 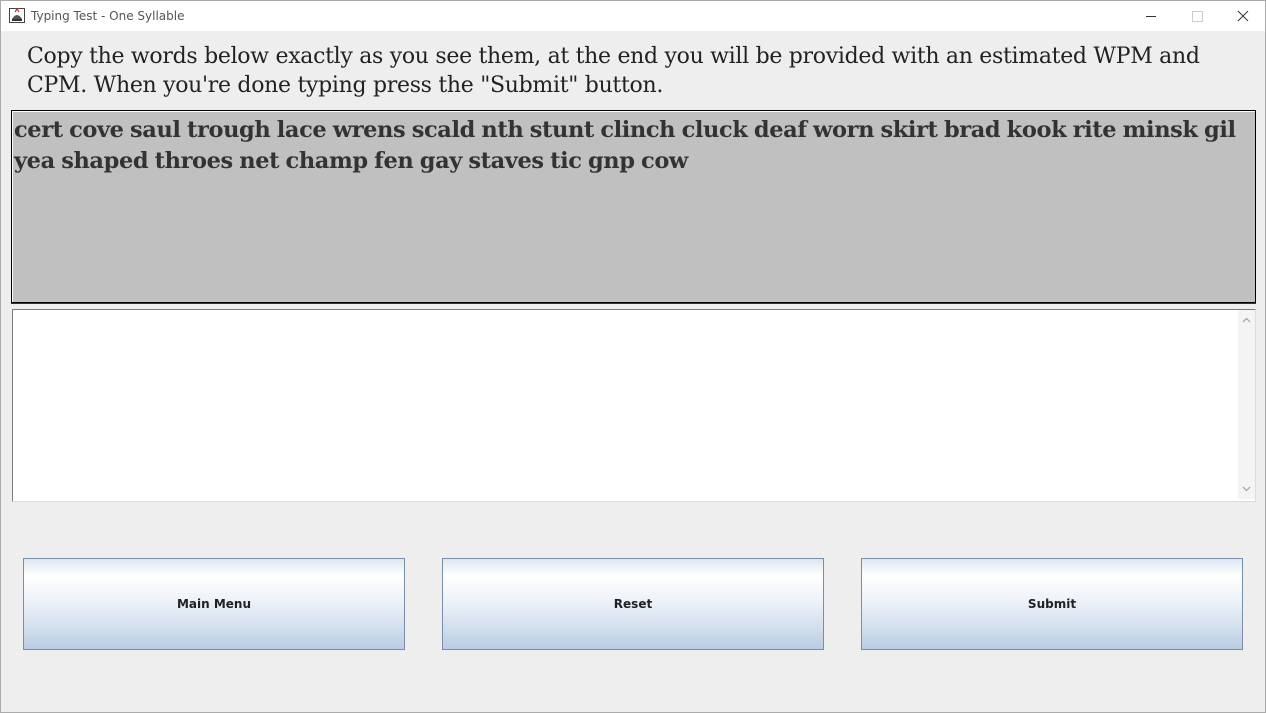 I want to click on java-cup-icon, so click(x=17, y=15).